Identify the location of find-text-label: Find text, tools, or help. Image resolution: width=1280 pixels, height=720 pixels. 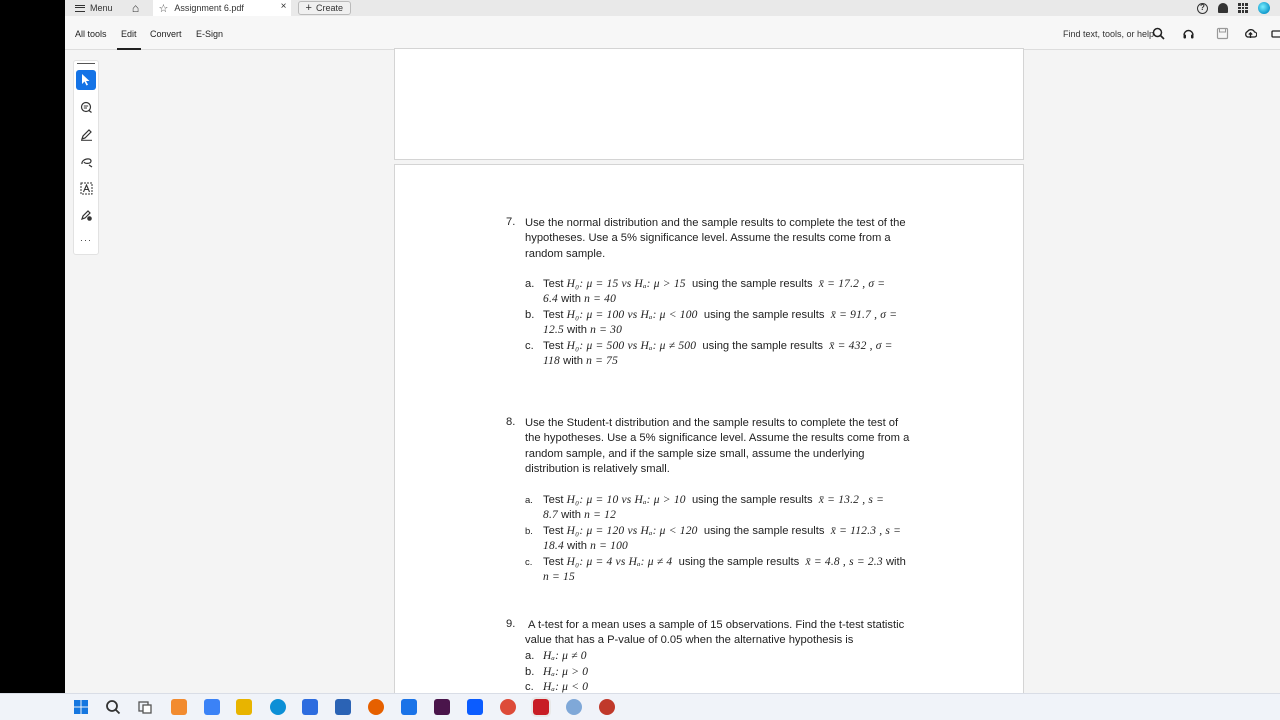
(1108, 34).